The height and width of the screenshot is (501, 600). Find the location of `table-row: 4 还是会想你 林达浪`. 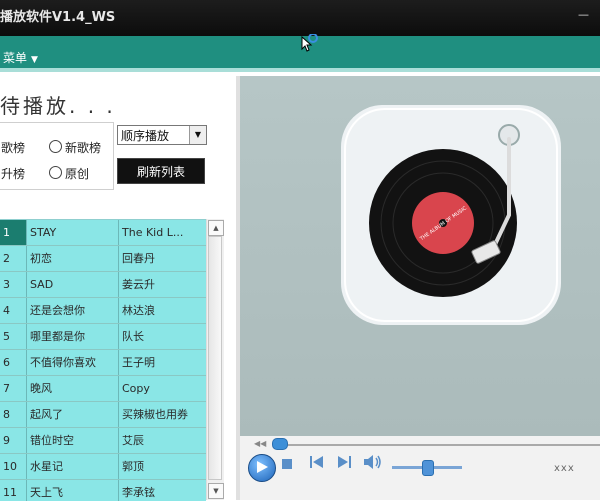

table-row: 4 还是会想你 林达浪 is located at coordinates (103, 311).